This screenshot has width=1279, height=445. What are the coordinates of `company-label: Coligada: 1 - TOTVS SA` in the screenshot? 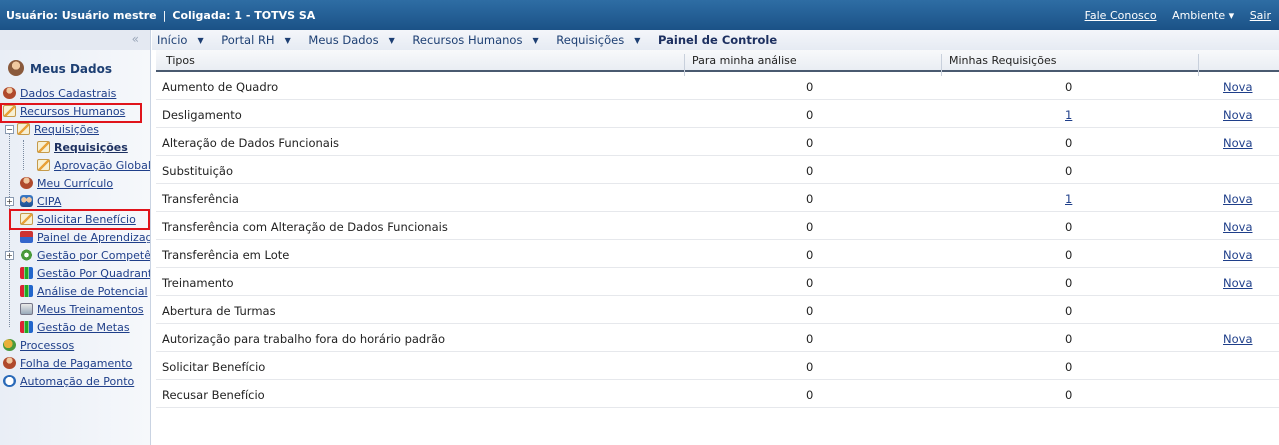 It's located at (244, 15).